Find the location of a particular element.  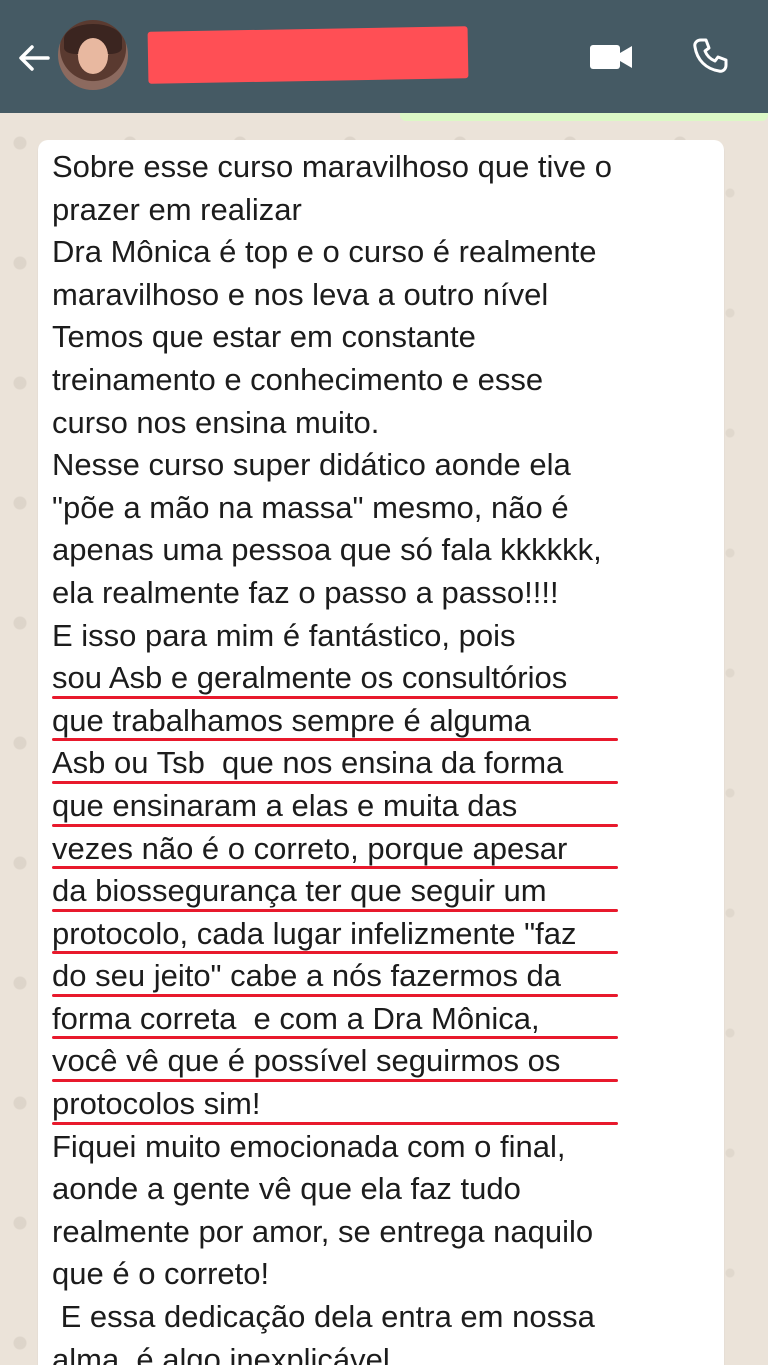

underlined-message-line: forma correta e com a Dra Mônica, is located at coordinates (335, 1019).